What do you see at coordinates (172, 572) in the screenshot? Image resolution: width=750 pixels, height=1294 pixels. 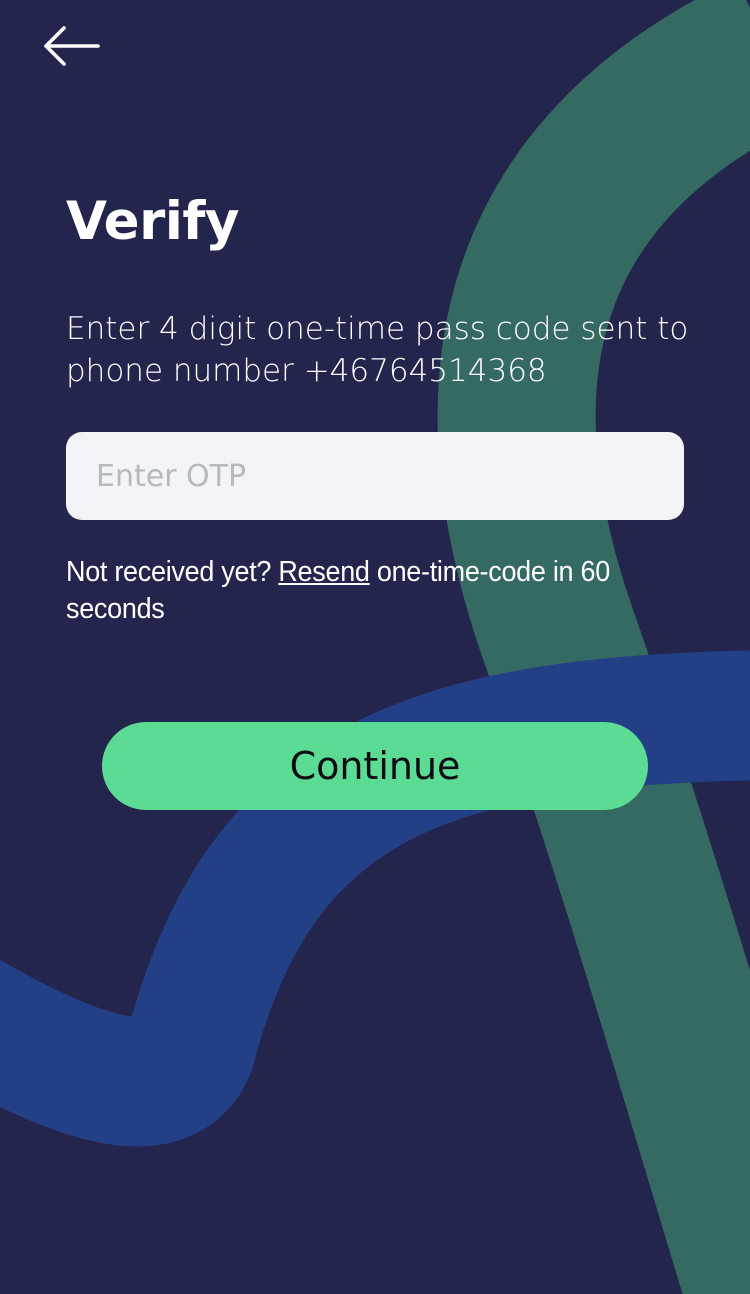 I see `resend-prefix: Not received yet?` at bounding box center [172, 572].